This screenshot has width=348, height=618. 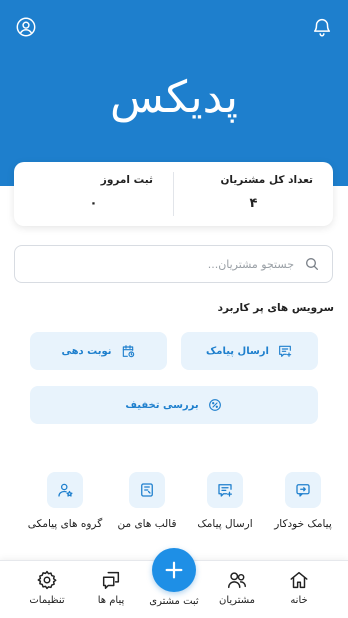 What do you see at coordinates (312, 264) in the screenshot?
I see `search-icon` at bounding box center [312, 264].